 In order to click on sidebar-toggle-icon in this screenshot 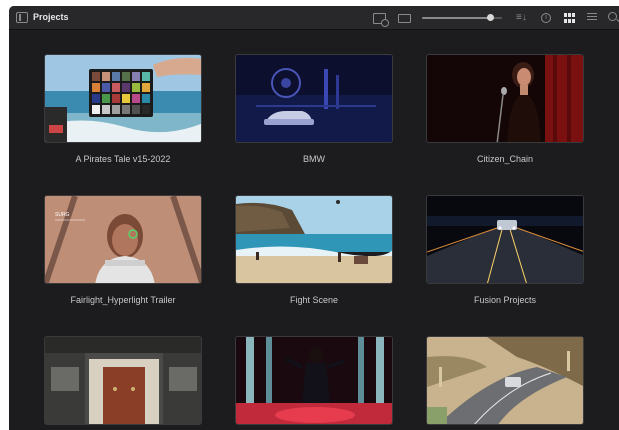, I will do `click(22, 17)`.